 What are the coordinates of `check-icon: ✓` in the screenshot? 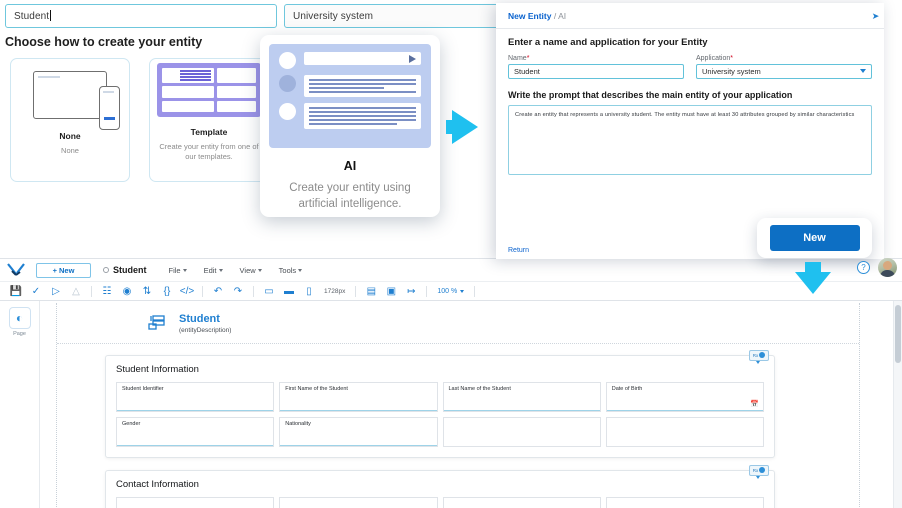 It's located at (36, 291).